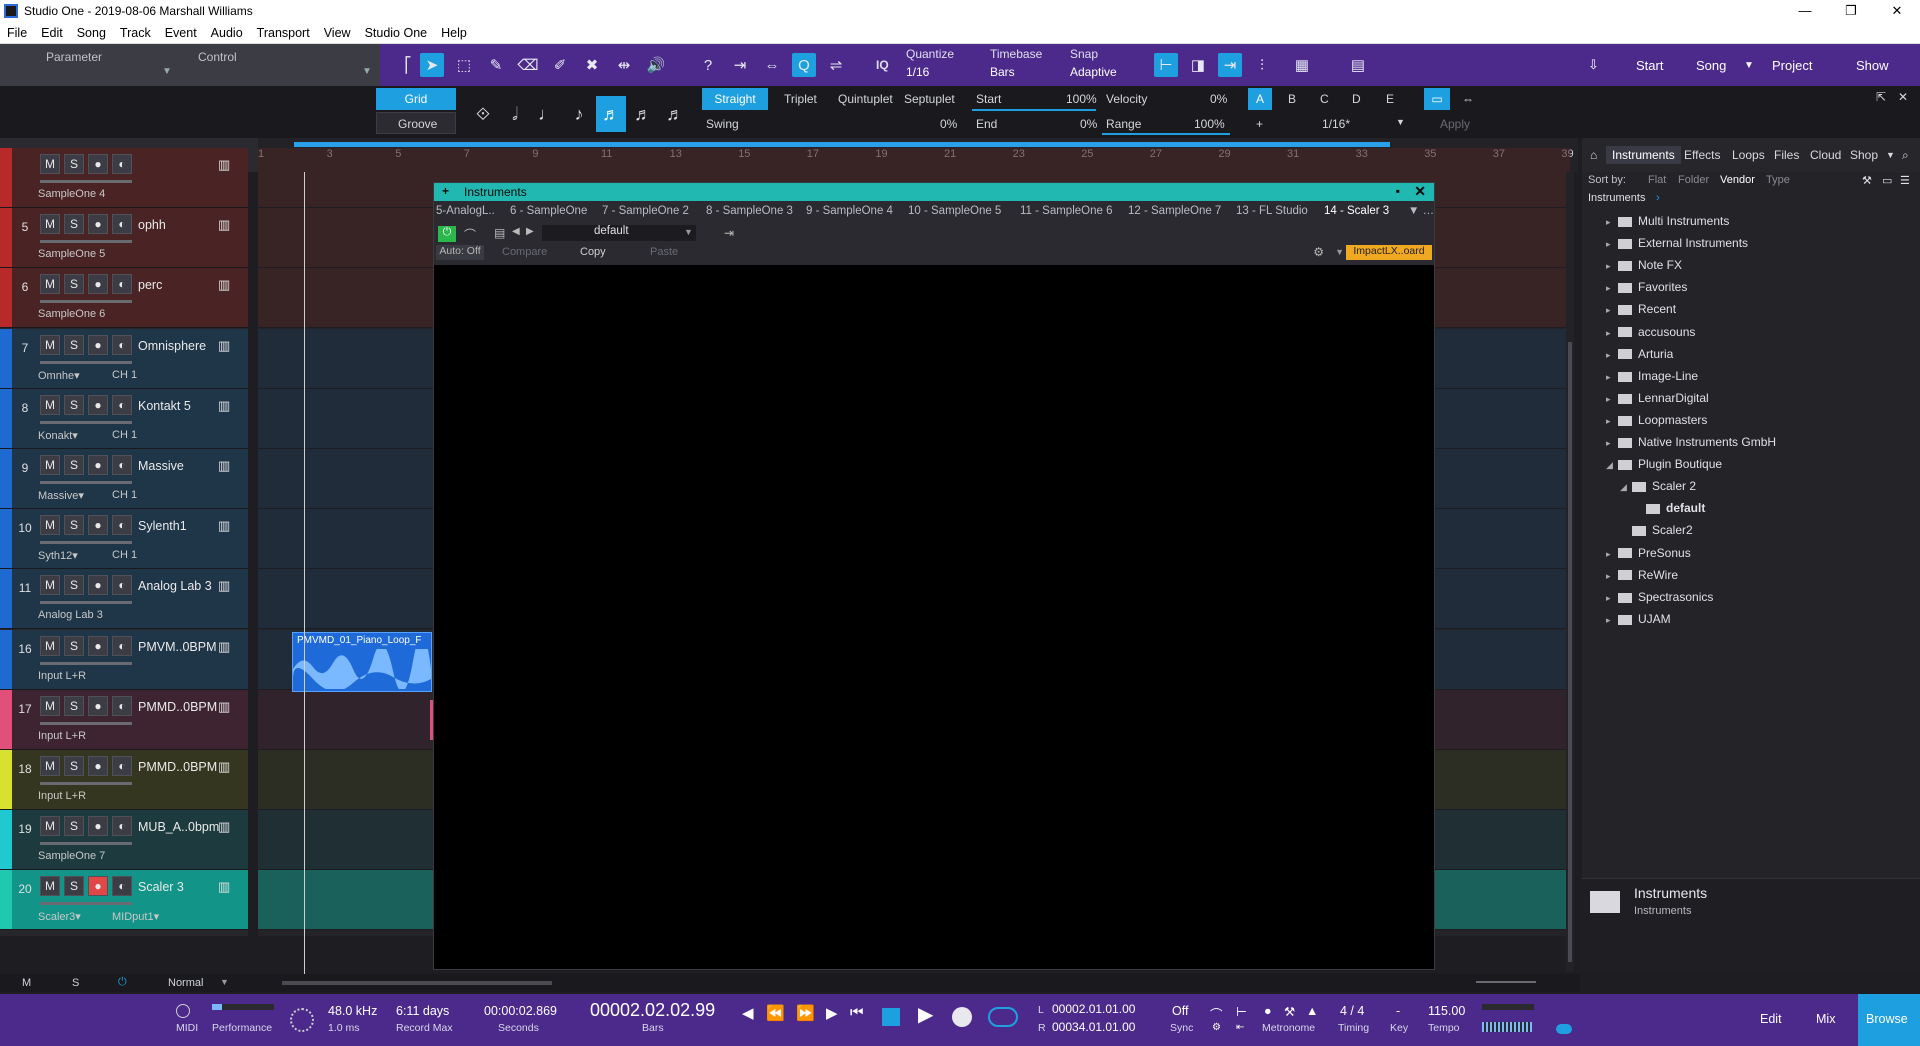 The height and width of the screenshot is (1046, 1920). I want to click on range-value: 100%, so click(1209, 124).